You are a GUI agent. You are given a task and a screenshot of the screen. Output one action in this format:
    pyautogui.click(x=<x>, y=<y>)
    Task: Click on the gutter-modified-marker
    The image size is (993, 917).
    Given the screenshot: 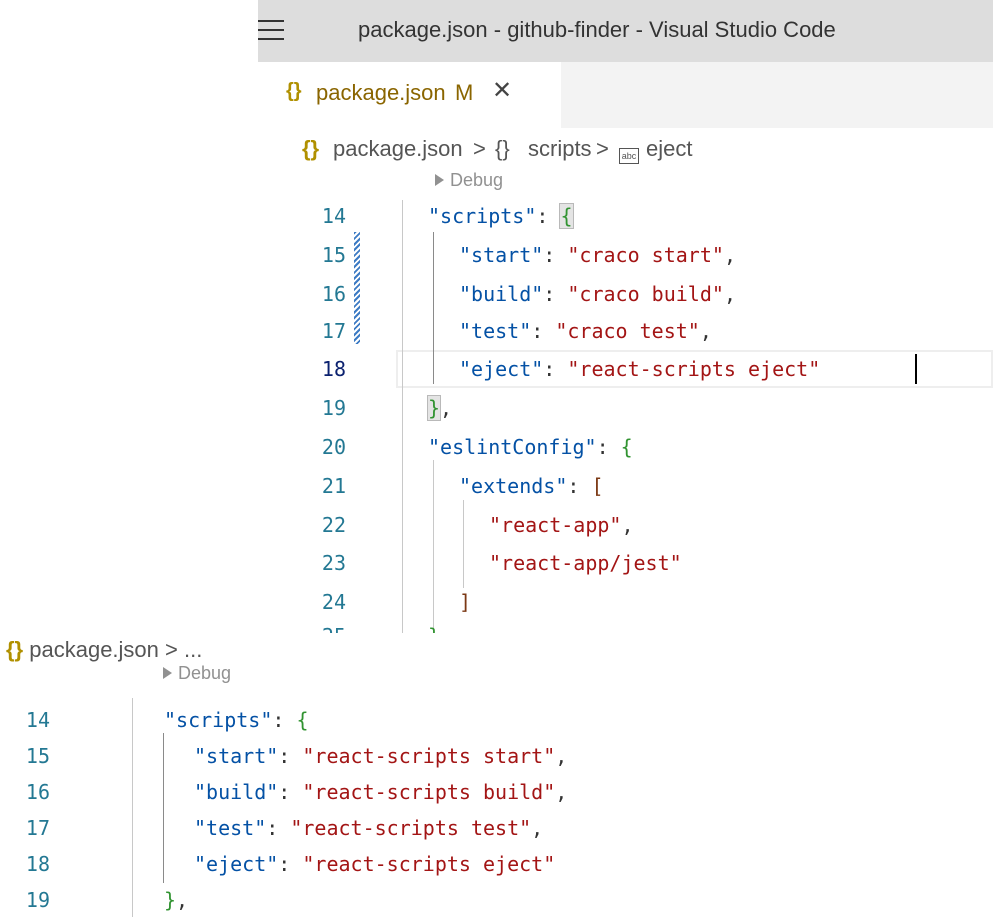 What is the action you would take?
    pyautogui.click(x=357, y=288)
    